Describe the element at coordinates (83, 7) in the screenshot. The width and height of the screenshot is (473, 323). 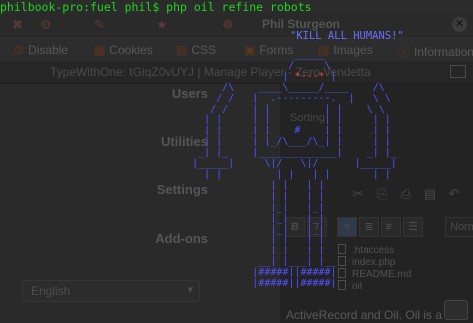
I see `shell-prompt: philbook-pro:fuel phil$` at that location.